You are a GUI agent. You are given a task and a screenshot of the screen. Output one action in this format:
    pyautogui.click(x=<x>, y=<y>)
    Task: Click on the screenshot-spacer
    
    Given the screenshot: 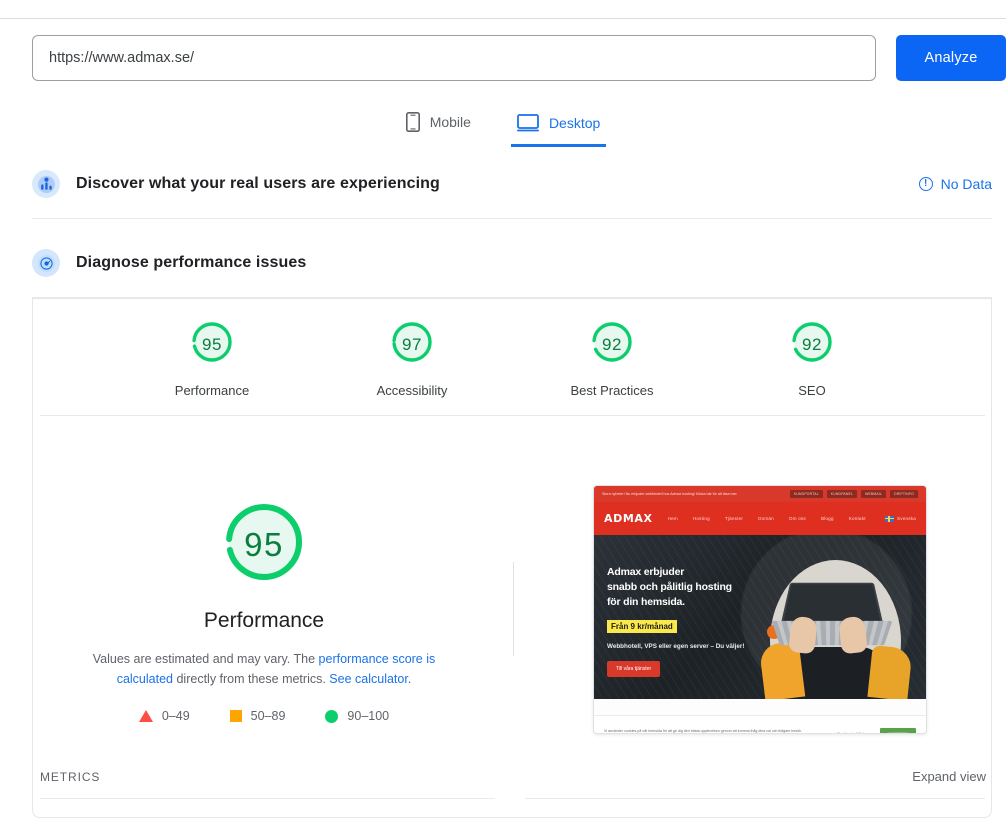 What is the action you would take?
    pyautogui.click(x=760, y=707)
    